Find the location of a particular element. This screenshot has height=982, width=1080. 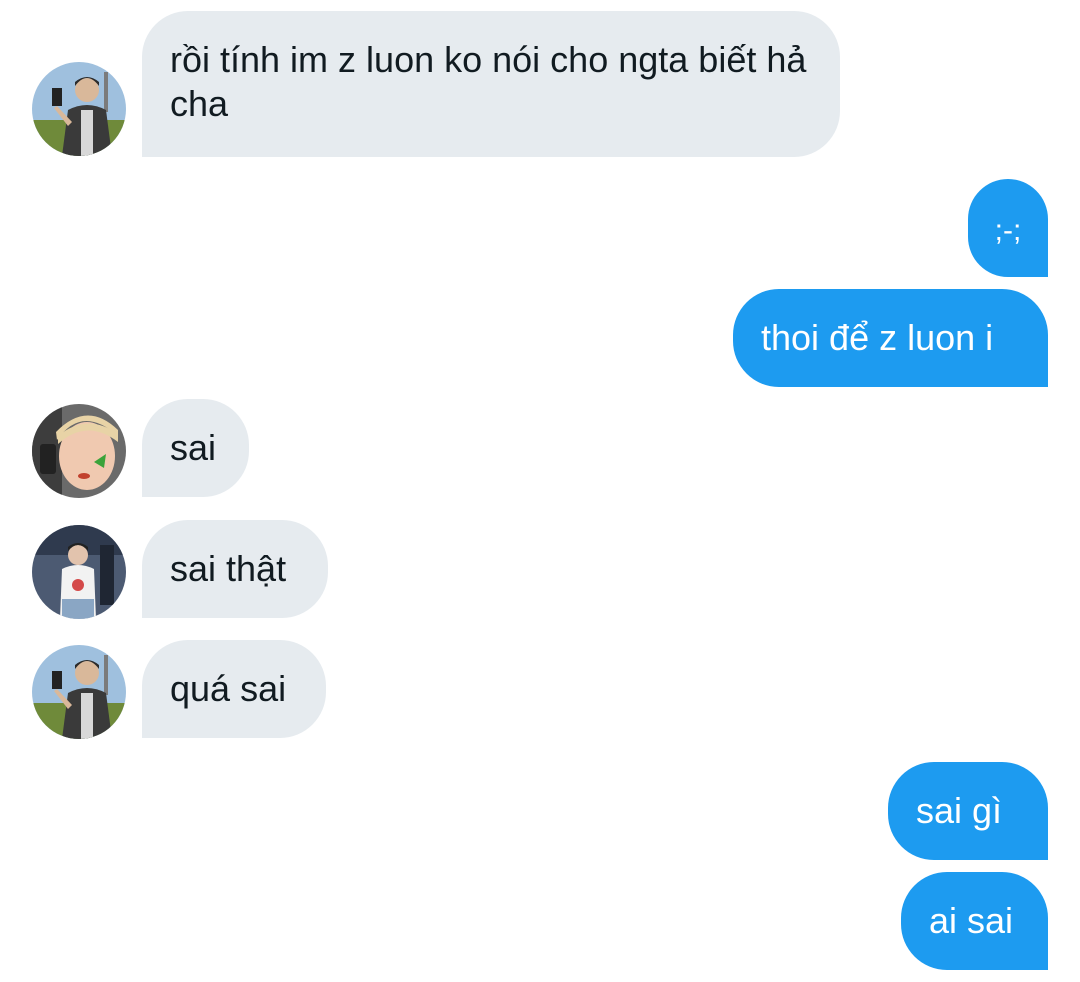

message-text: sai thật is located at coordinates (228, 568).